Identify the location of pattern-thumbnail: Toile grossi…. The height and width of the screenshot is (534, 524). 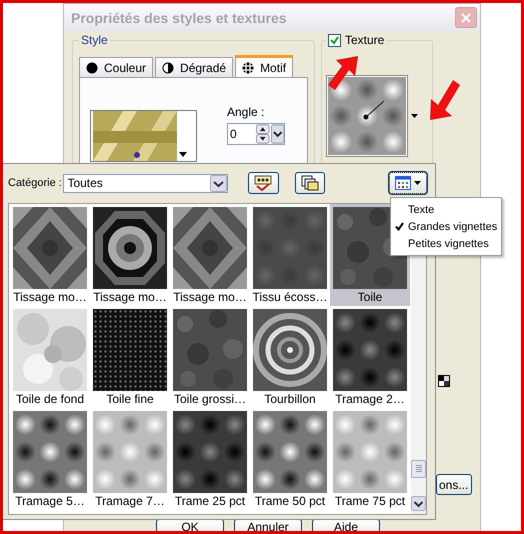
(210, 357).